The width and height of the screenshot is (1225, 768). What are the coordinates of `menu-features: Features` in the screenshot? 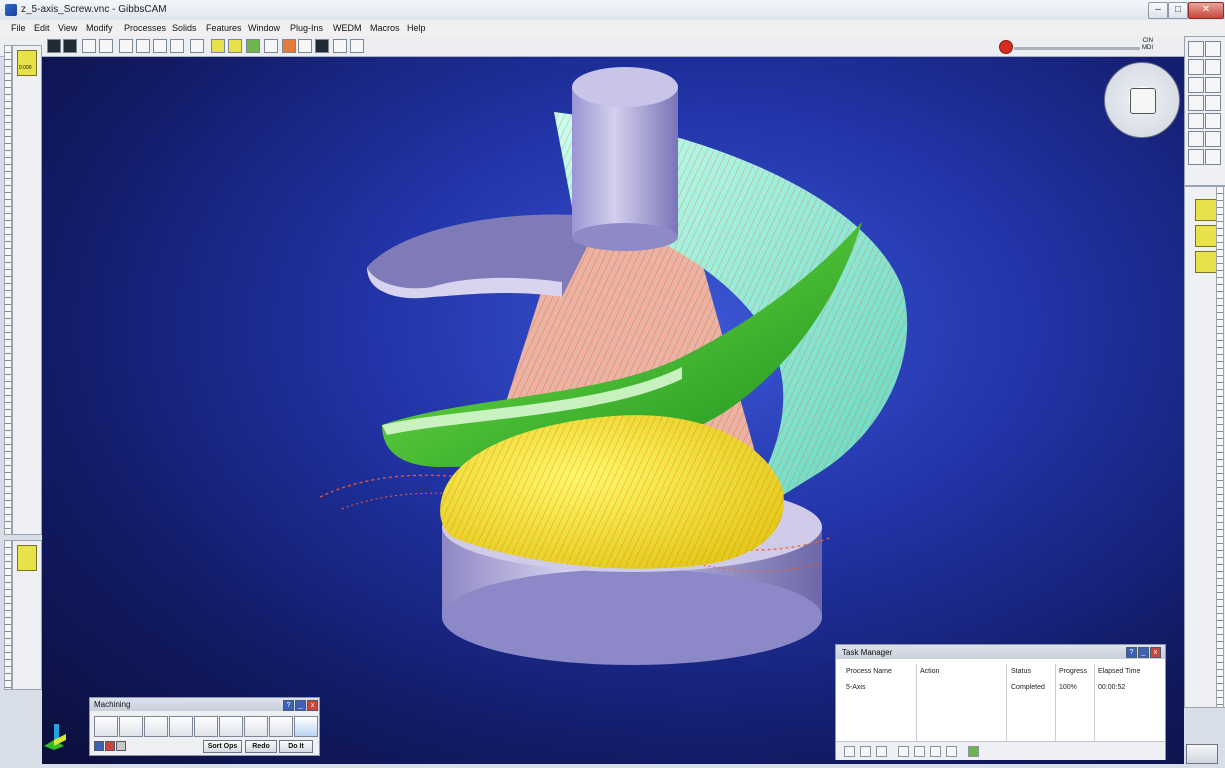 It's located at (224, 28).